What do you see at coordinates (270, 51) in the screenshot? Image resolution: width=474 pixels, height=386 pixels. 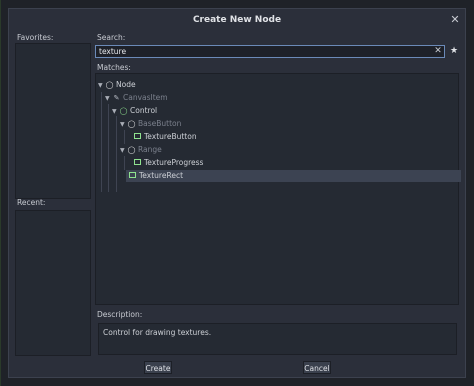 I see `search-input: texture` at bounding box center [270, 51].